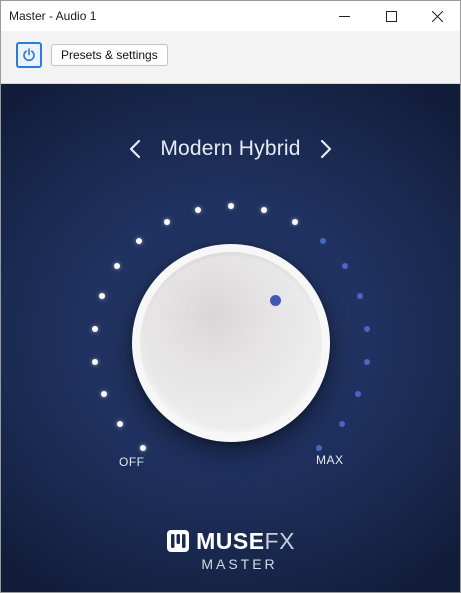 This screenshot has height=593, width=461. What do you see at coordinates (109, 55) in the screenshot?
I see `presets-settings-button: Presets & settings` at bounding box center [109, 55].